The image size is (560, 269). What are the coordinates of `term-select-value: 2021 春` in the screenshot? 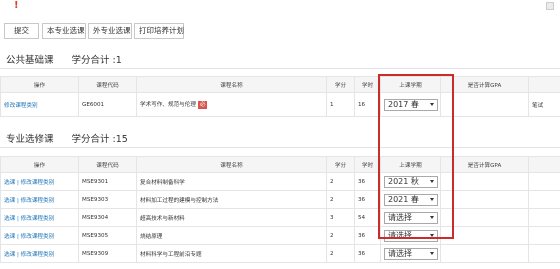 It's located at (403, 199).